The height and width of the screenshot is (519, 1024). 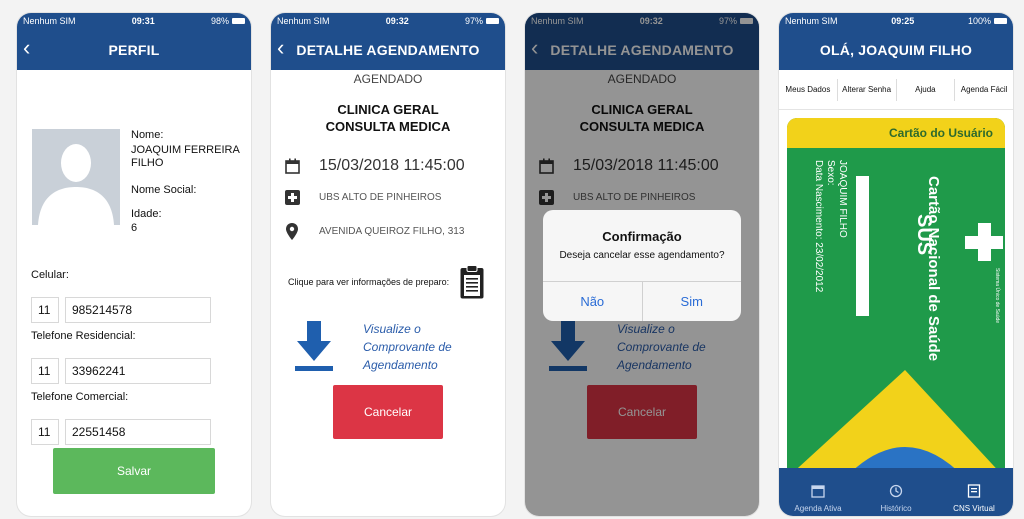 What do you see at coordinates (45, 432) in the screenshot?
I see `comercial-ddd-field: 11` at bounding box center [45, 432].